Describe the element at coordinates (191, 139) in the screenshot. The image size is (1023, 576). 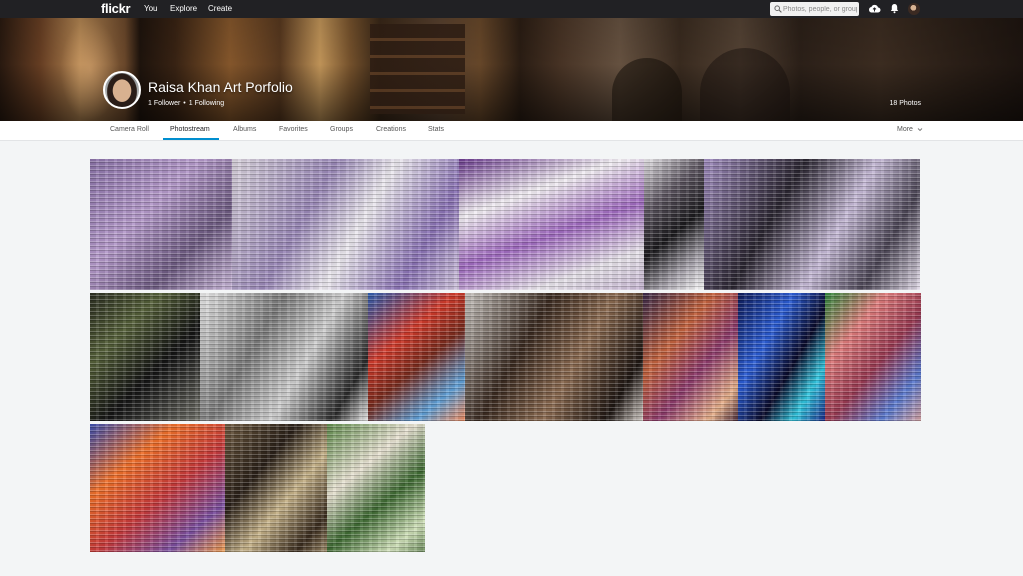
I see `active-tab-indicator` at that location.